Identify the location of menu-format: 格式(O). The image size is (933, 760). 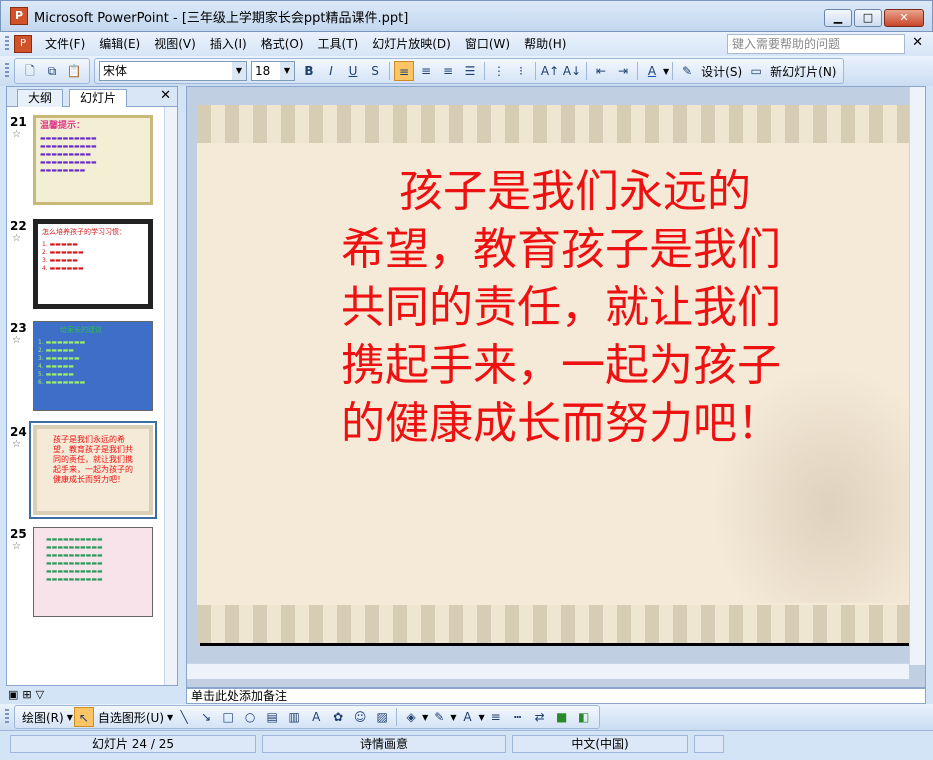
(282, 44).